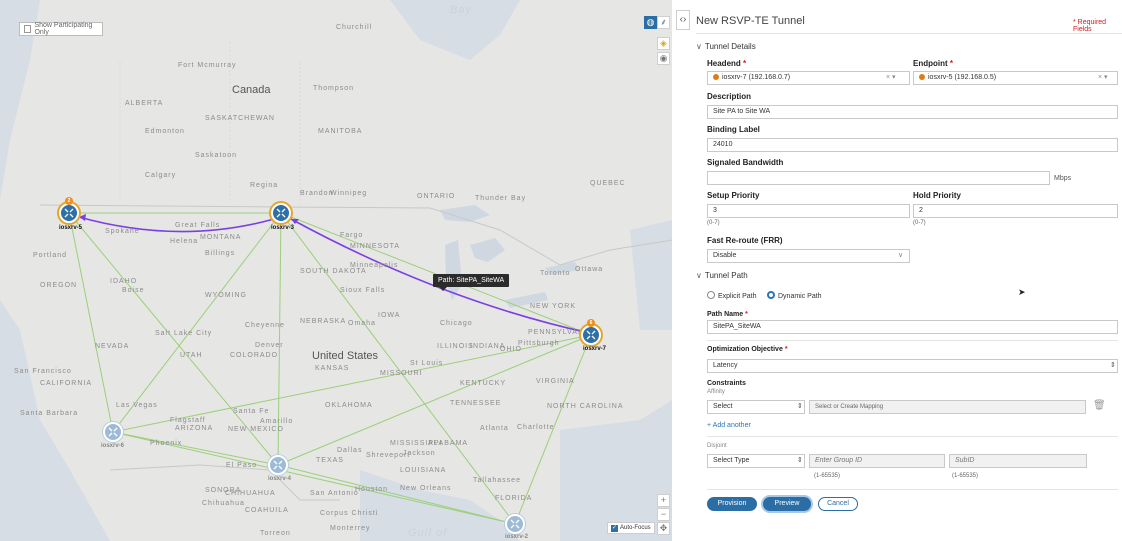  What do you see at coordinates (808, 256) in the screenshot?
I see `frr-select: Disable` at bounding box center [808, 256].